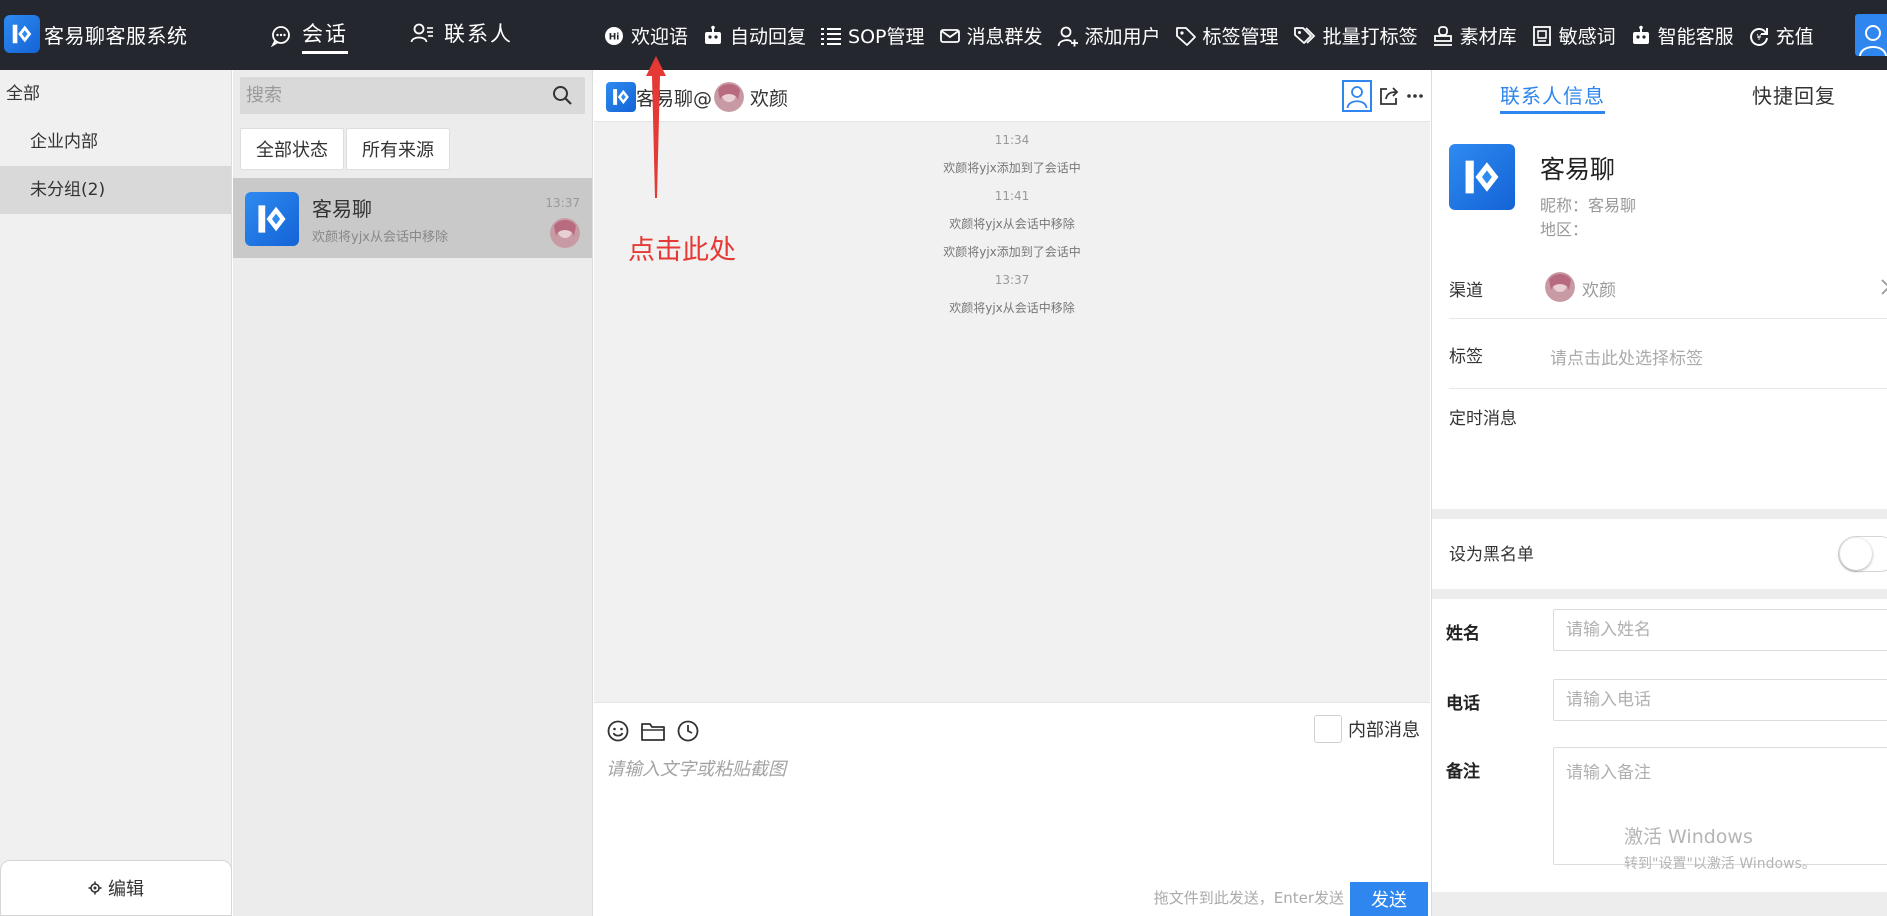 Image resolution: width=1887 pixels, height=916 pixels. I want to click on message-time: 11:34, so click(1012, 140).